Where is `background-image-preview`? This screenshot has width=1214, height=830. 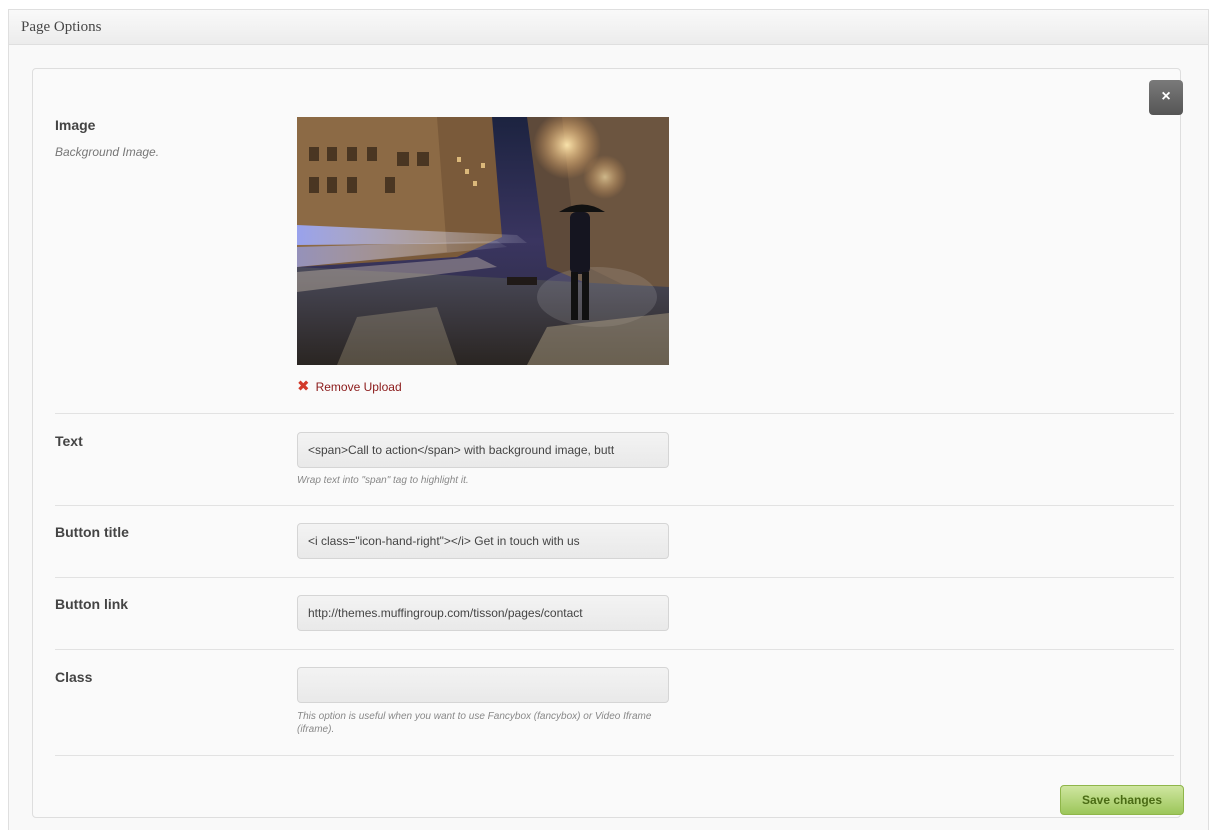
background-image-preview is located at coordinates (483, 241).